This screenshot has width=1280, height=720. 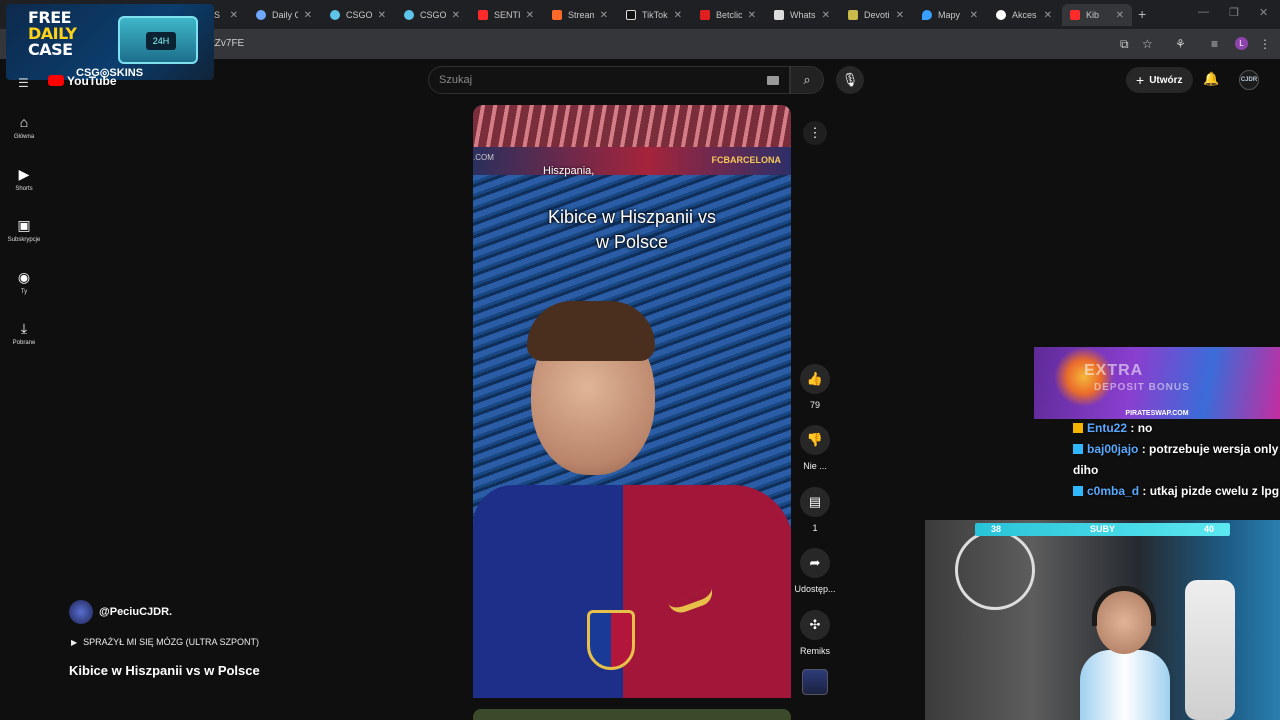 What do you see at coordinates (24, 122) in the screenshot?
I see `home-icon: ⌂` at bounding box center [24, 122].